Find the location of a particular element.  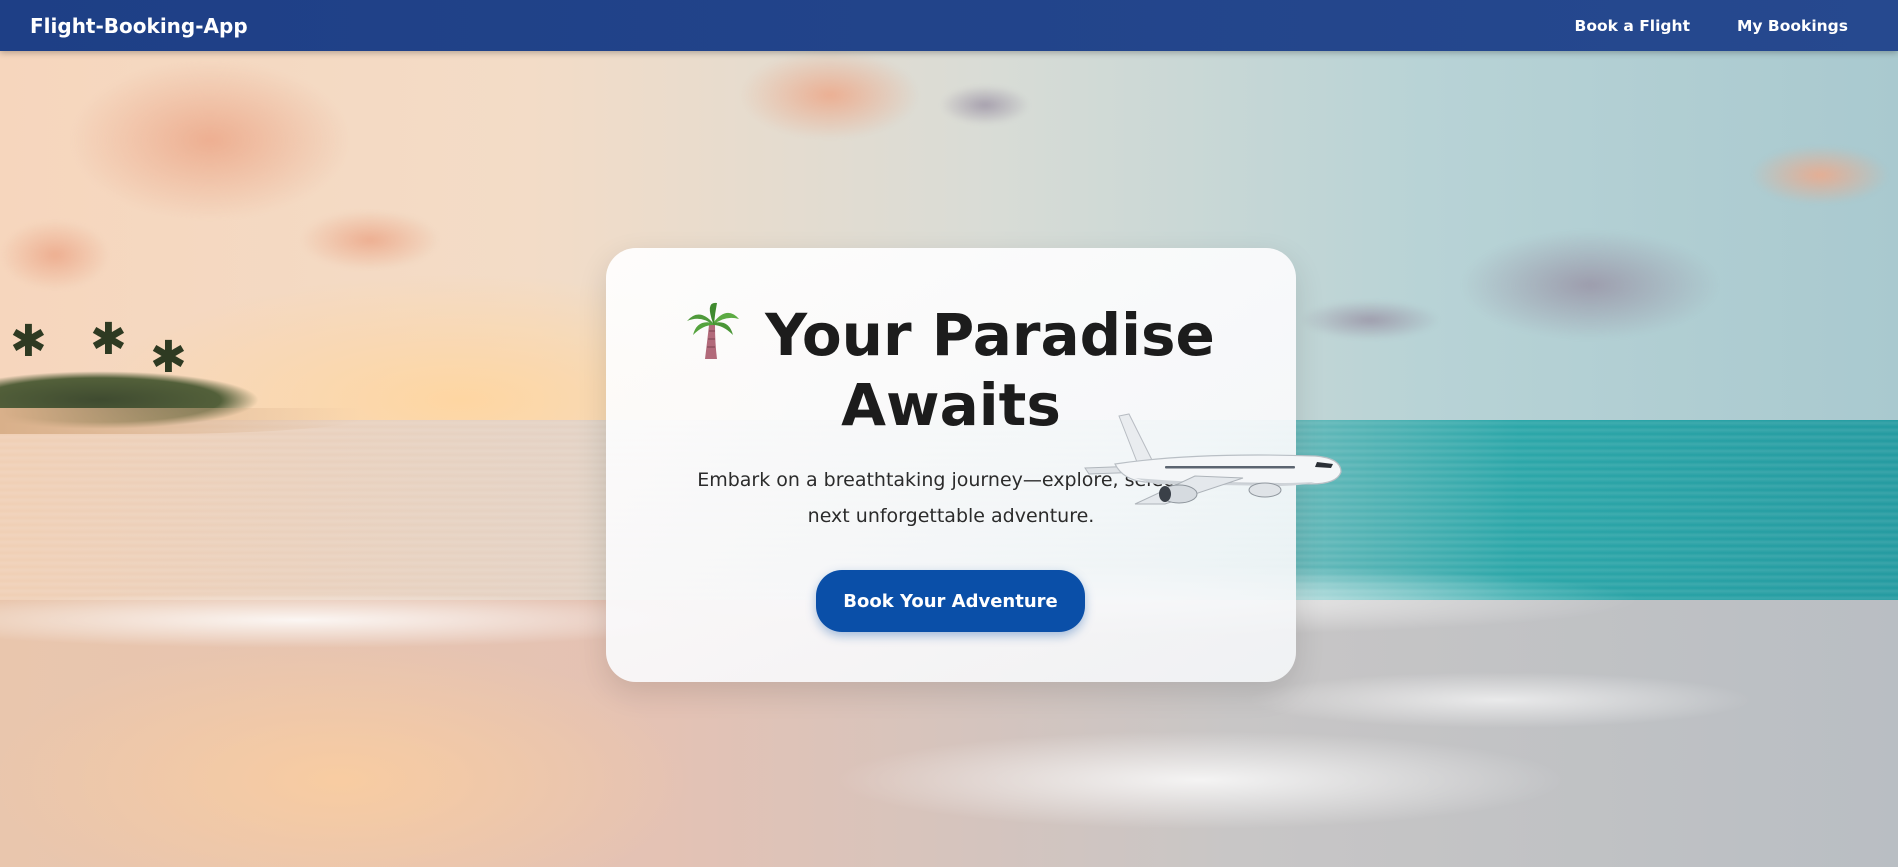

nav-link-my-bookings: My Bookings is located at coordinates (1792, 26).